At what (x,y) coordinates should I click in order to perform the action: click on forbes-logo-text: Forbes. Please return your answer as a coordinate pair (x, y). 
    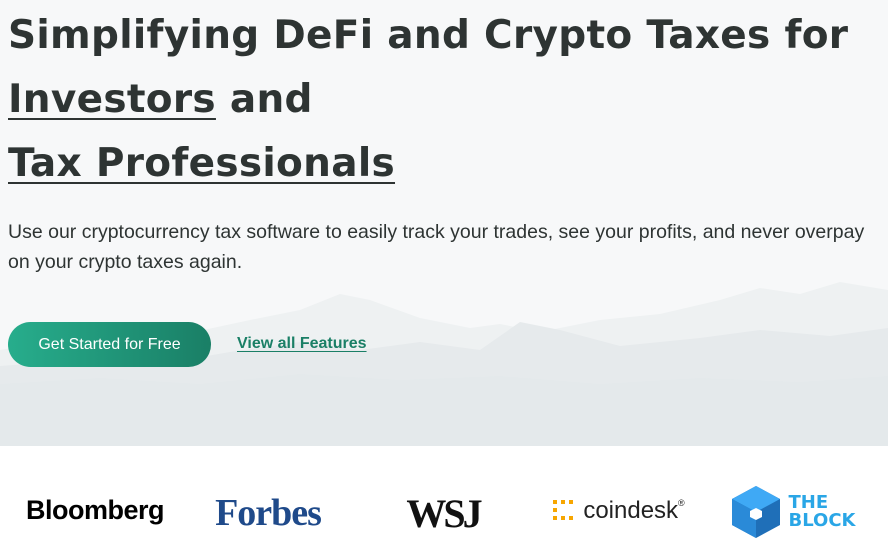
    Looking at the image, I should click on (268, 513).